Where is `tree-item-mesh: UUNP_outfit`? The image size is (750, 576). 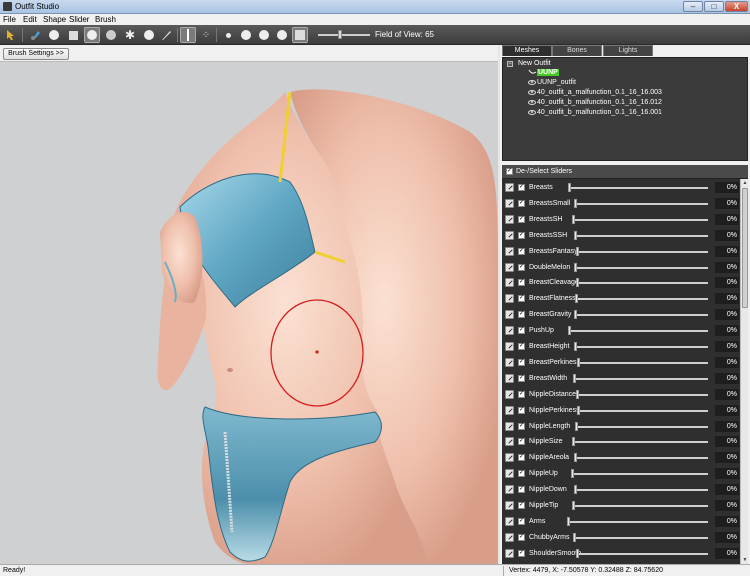
tree-item-mesh: UUNP_outfit is located at coordinates (552, 82).